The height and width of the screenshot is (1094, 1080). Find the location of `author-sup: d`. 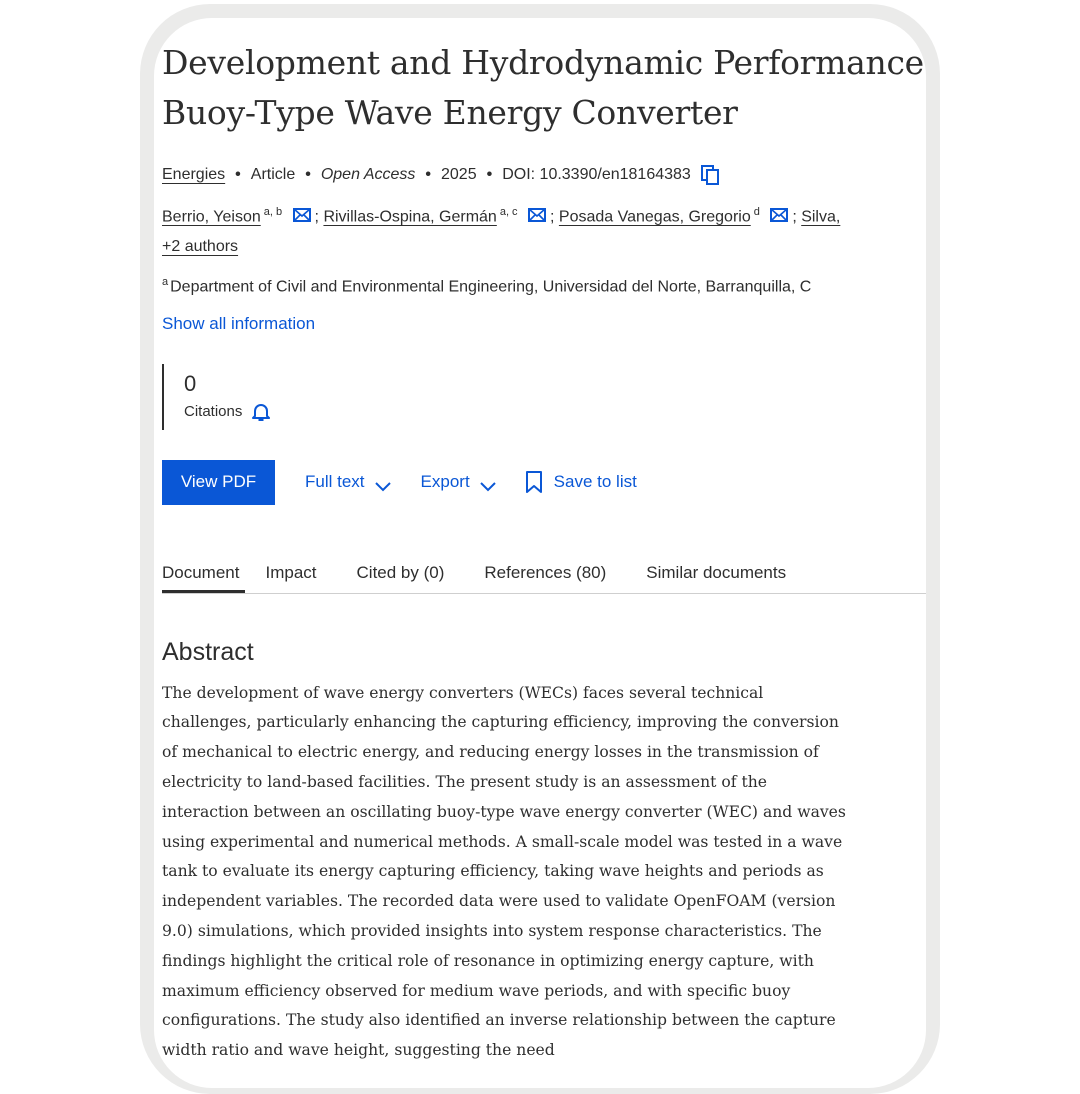

author-sup: d is located at coordinates (756, 212).